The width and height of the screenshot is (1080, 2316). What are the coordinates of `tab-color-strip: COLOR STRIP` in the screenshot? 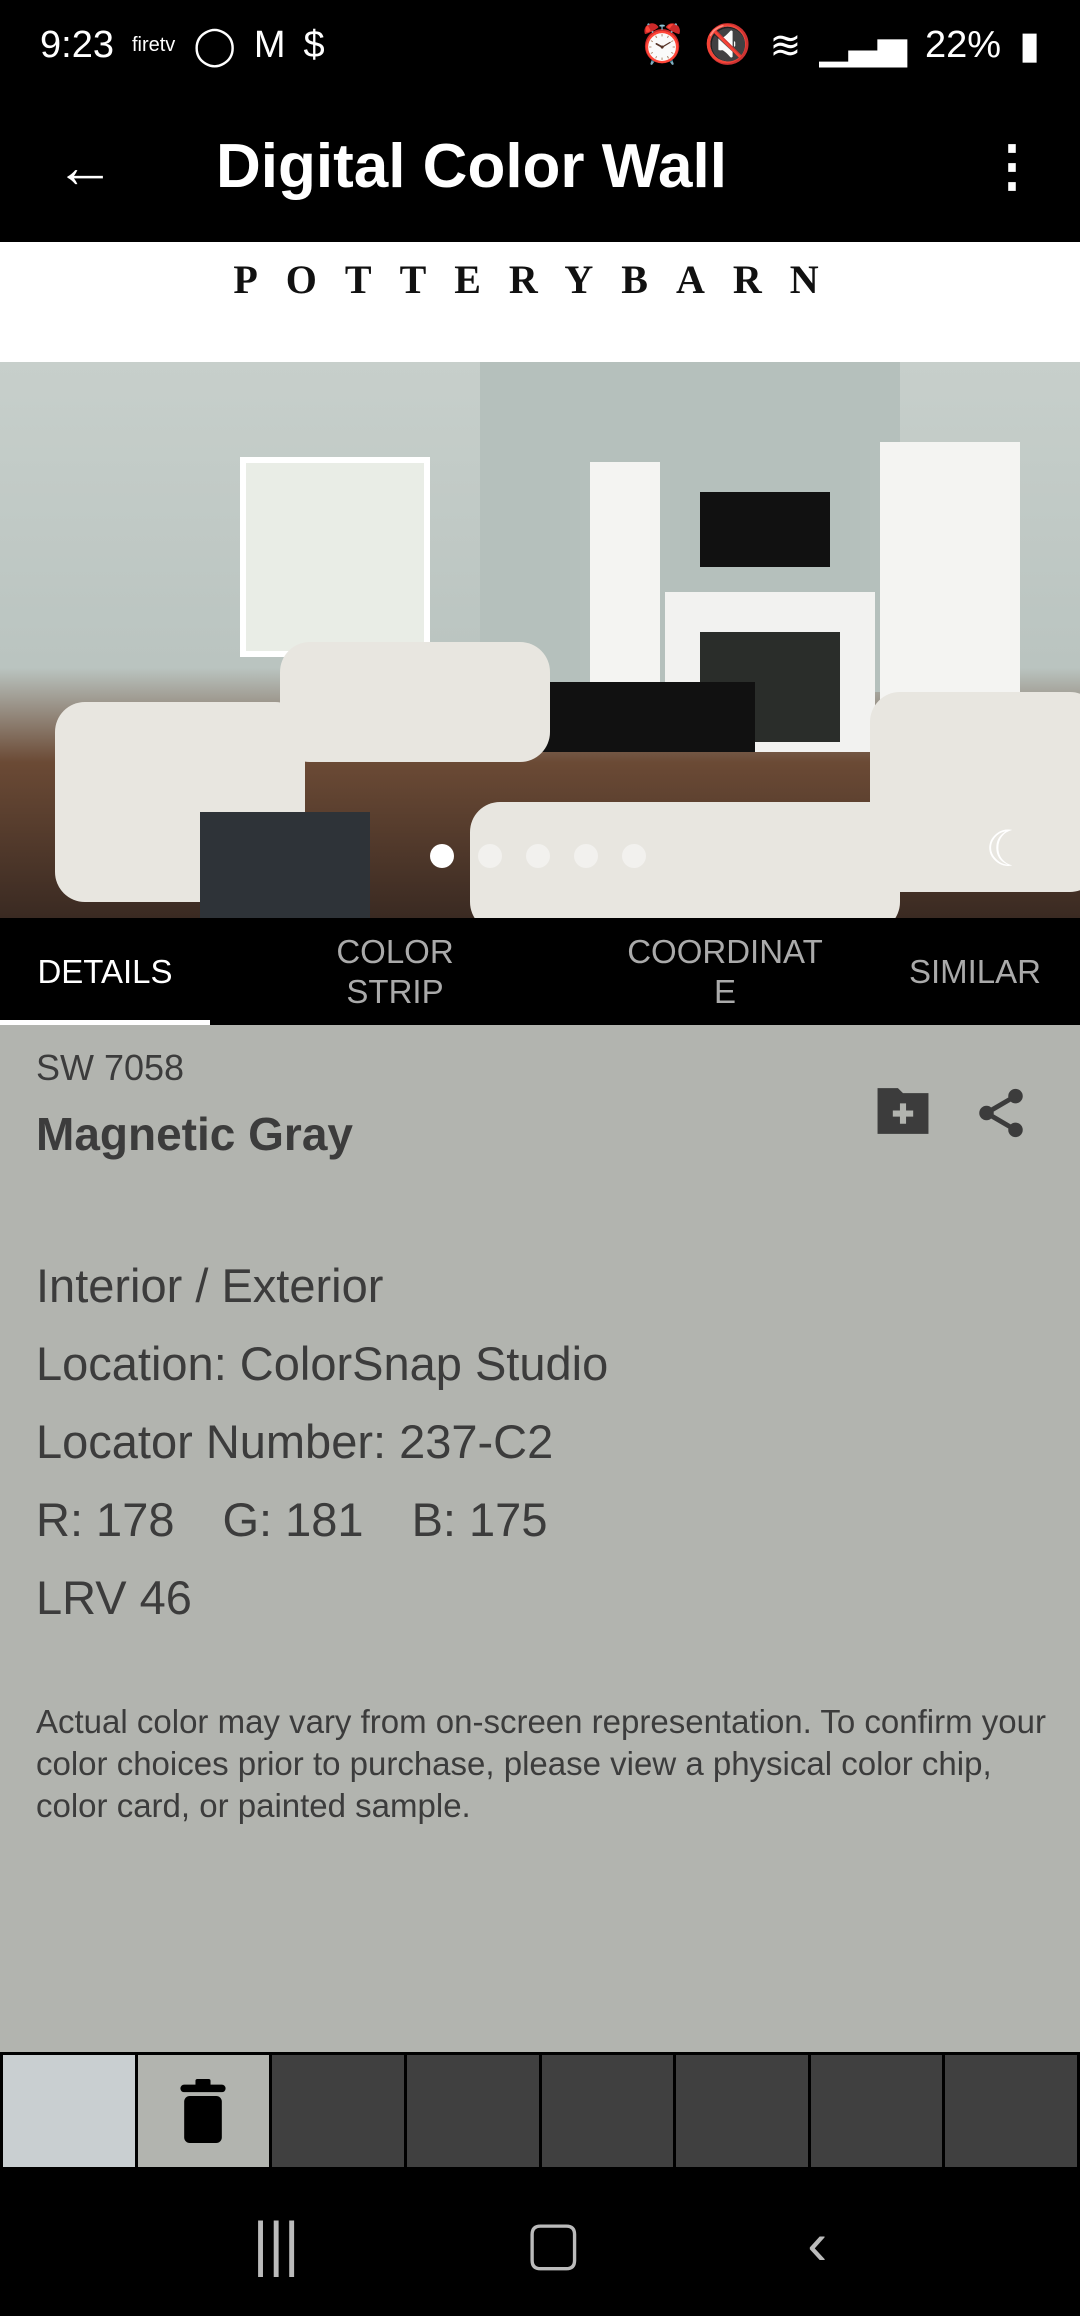 It's located at (395, 971).